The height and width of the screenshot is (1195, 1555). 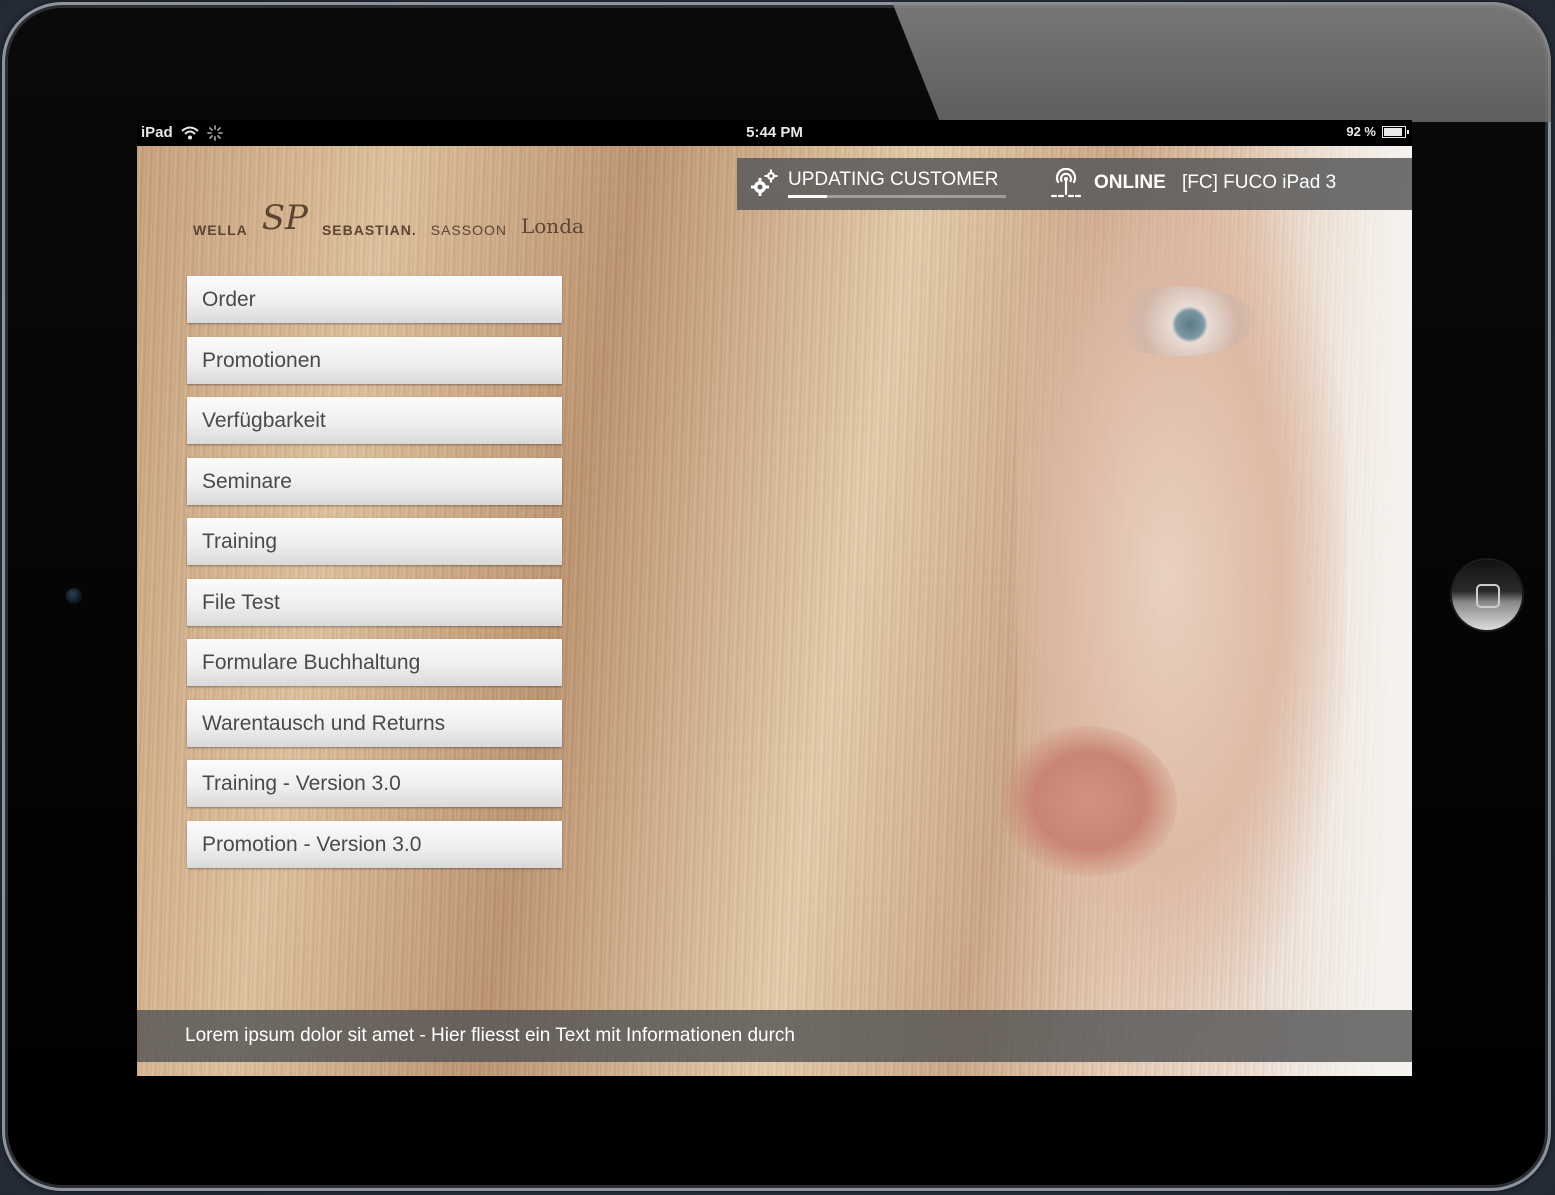 I want to click on menu-item-training: Training, so click(x=374, y=541).